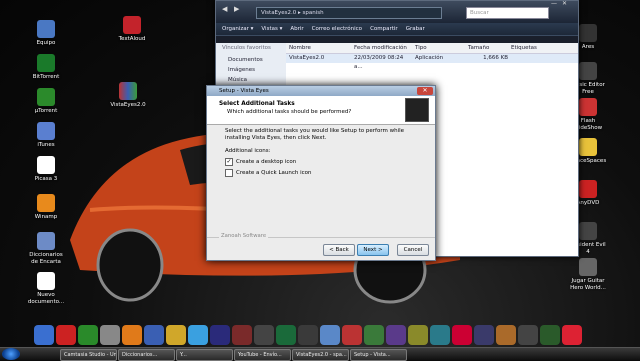 This screenshot has width=640, height=361. What do you see at coordinates (229, 173) in the screenshot?
I see `quick-launch-checkbox` at bounding box center [229, 173].